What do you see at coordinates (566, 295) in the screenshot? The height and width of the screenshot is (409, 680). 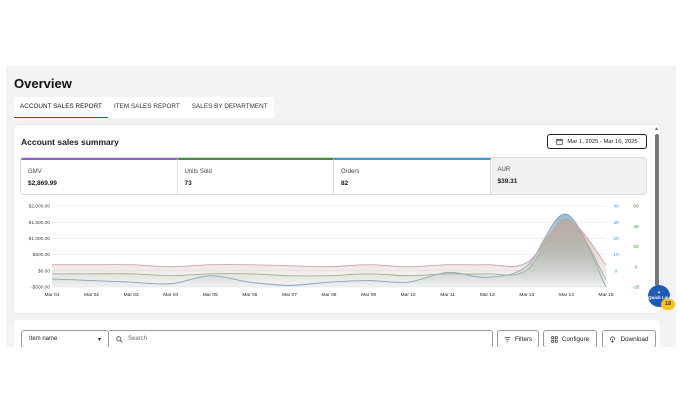 I see `x-tick: Mar 14` at bounding box center [566, 295].